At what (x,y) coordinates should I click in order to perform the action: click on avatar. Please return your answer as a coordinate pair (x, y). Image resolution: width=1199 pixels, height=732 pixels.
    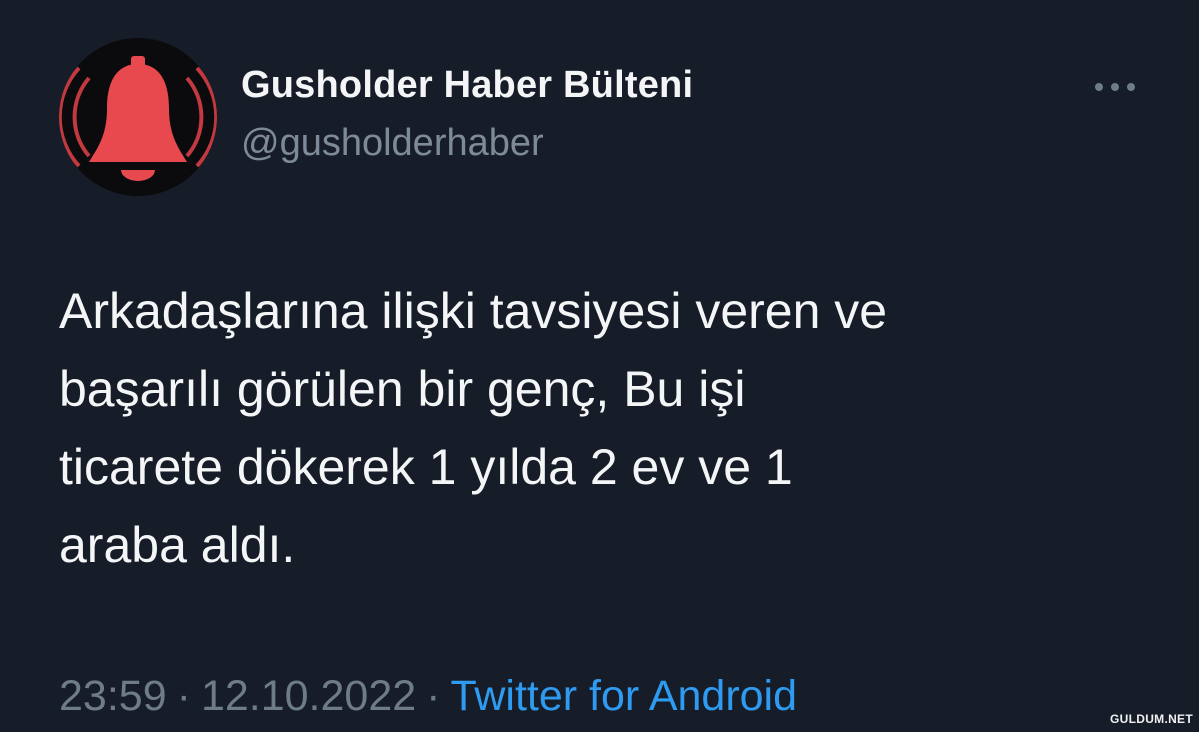
    Looking at the image, I should click on (138, 117).